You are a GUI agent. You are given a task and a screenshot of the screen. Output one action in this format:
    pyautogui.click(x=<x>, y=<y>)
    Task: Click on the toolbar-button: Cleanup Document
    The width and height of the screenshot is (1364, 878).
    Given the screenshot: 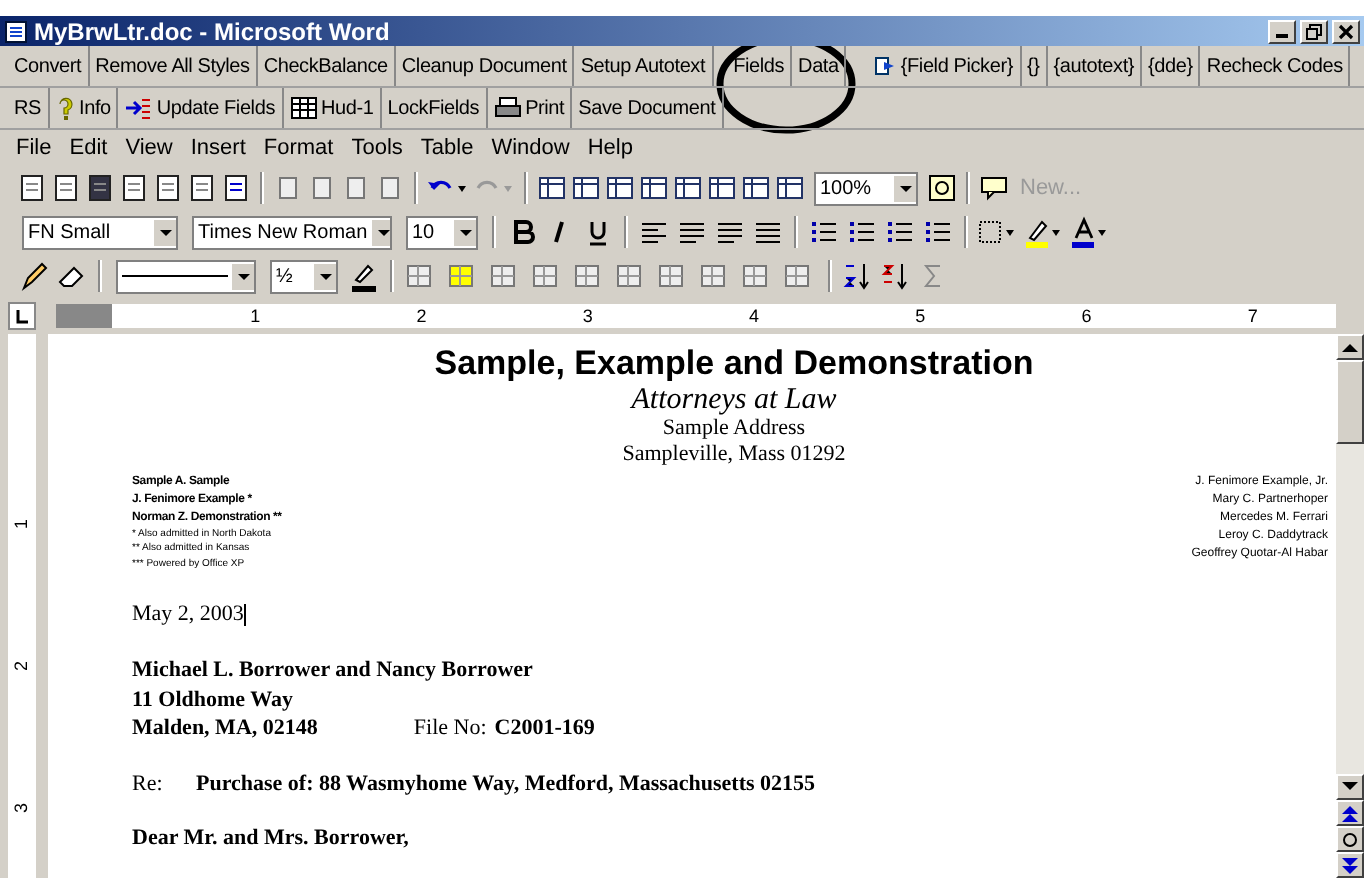 What is the action you would take?
    pyautogui.click(x=485, y=66)
    